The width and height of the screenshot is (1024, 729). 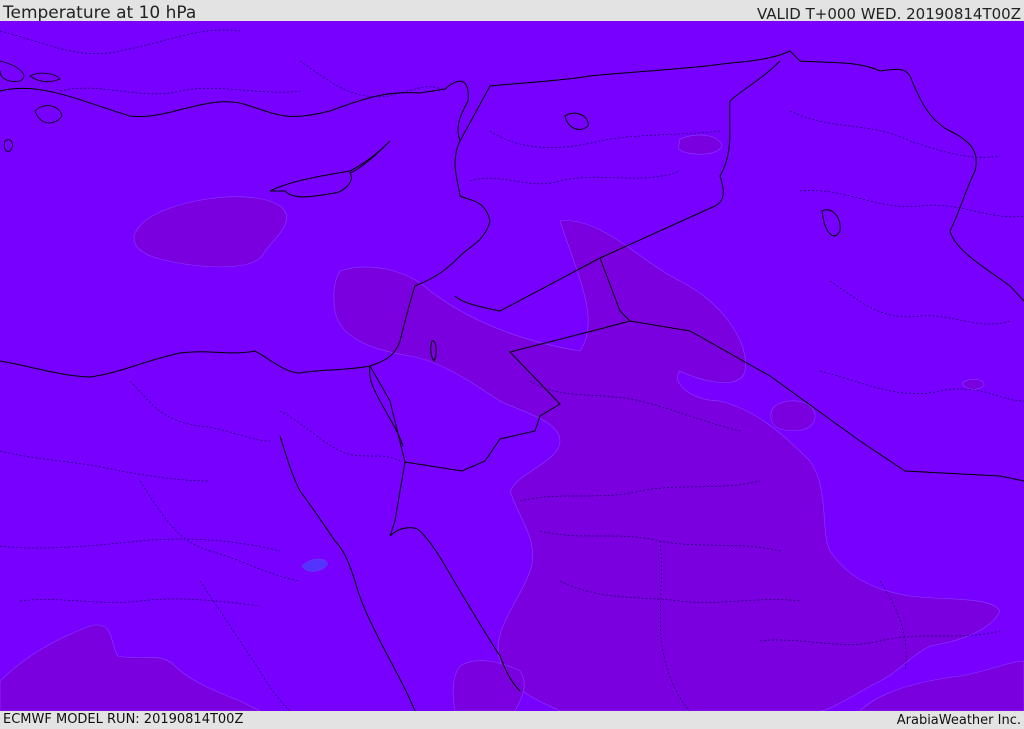 What do you see at coordinates (958, 720) in the screenshot?
I see `credit-label: ArabiaWeather Inc.` at bounding box center [958, 720].